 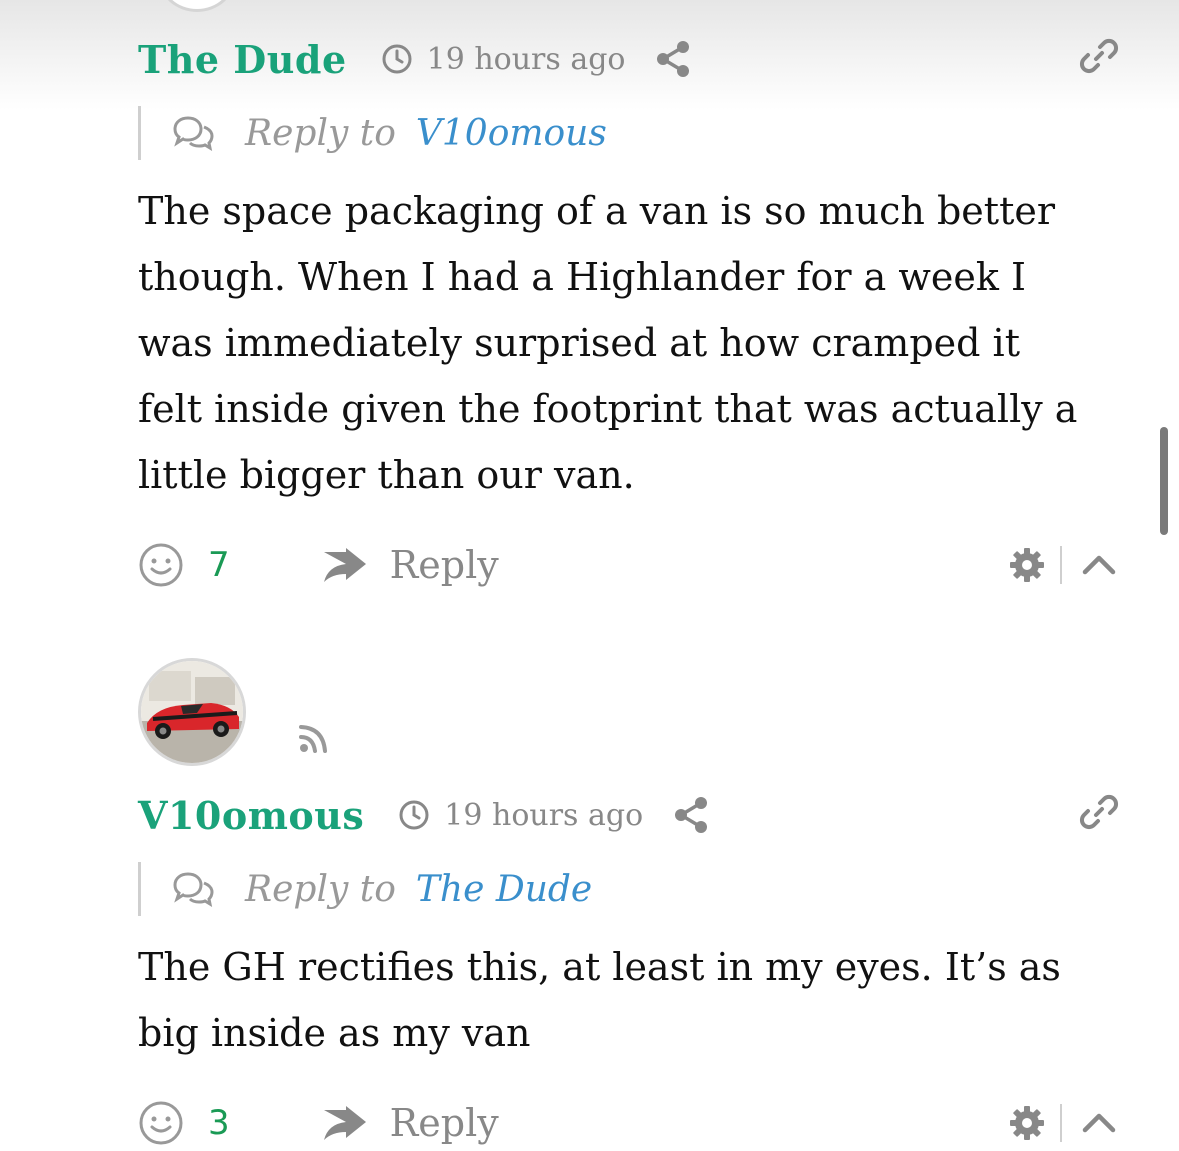 What do you see at coordinates (334, 1033) in the screenshot?
I see `comment-line: big inside as my van` at bounding box center [334, 1033].